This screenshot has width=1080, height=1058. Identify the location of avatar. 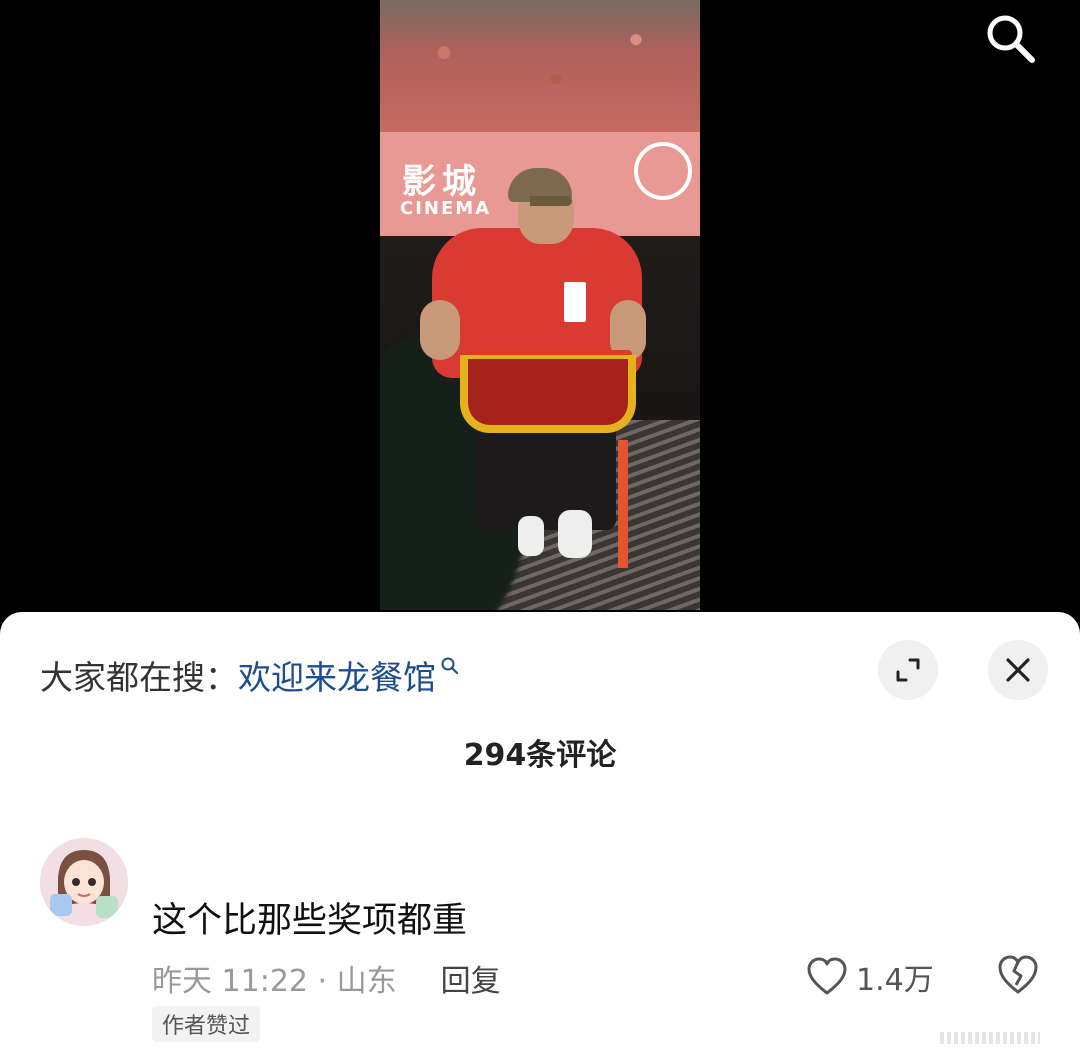
(84, 882).